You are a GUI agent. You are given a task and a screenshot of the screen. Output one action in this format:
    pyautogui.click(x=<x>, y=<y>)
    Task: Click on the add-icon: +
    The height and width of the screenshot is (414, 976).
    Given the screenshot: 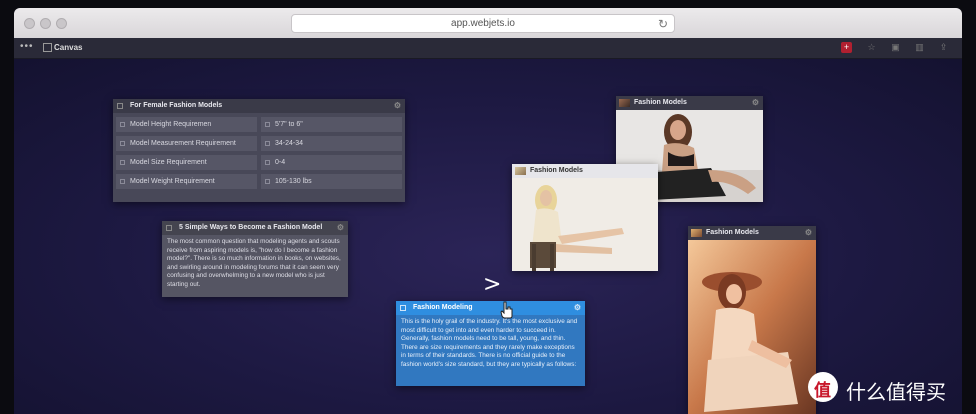 What is the action you would take?
    pyautogui.click(x=846, y=47)
    